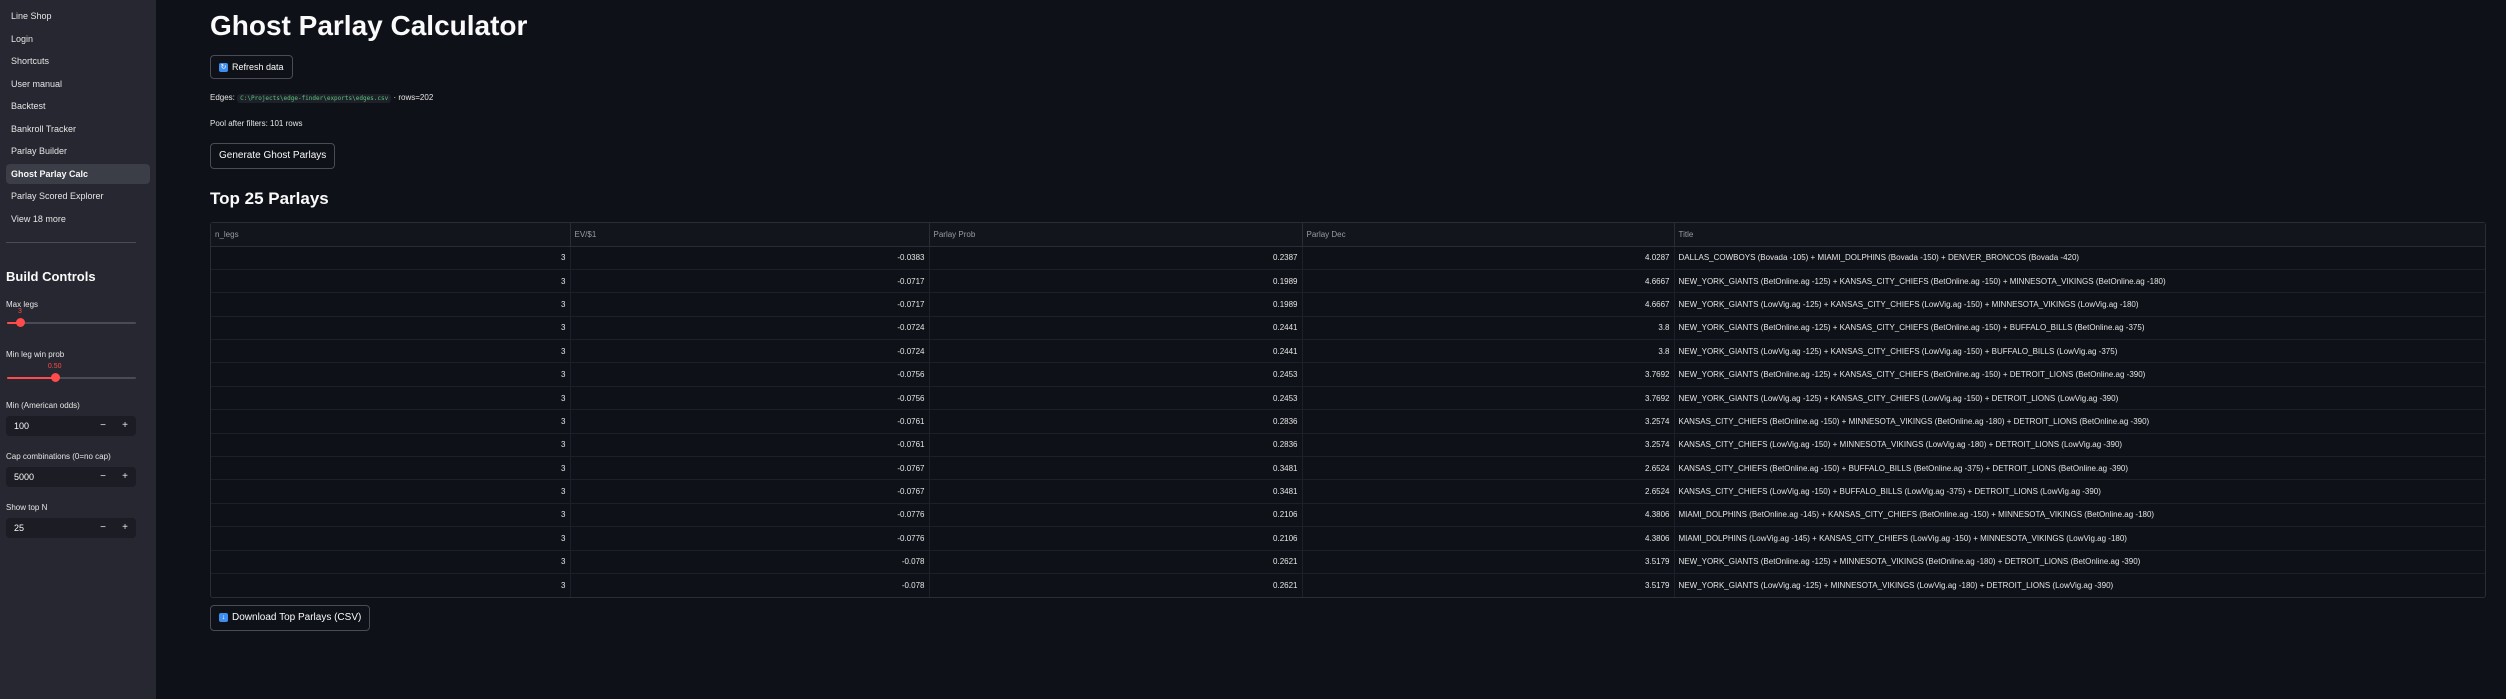 The height and width of the screenshot is (699, 2506). Describe the element at coordinates (750, 304) in the screenshot. I see `table-cell: -0.0717` at that location.